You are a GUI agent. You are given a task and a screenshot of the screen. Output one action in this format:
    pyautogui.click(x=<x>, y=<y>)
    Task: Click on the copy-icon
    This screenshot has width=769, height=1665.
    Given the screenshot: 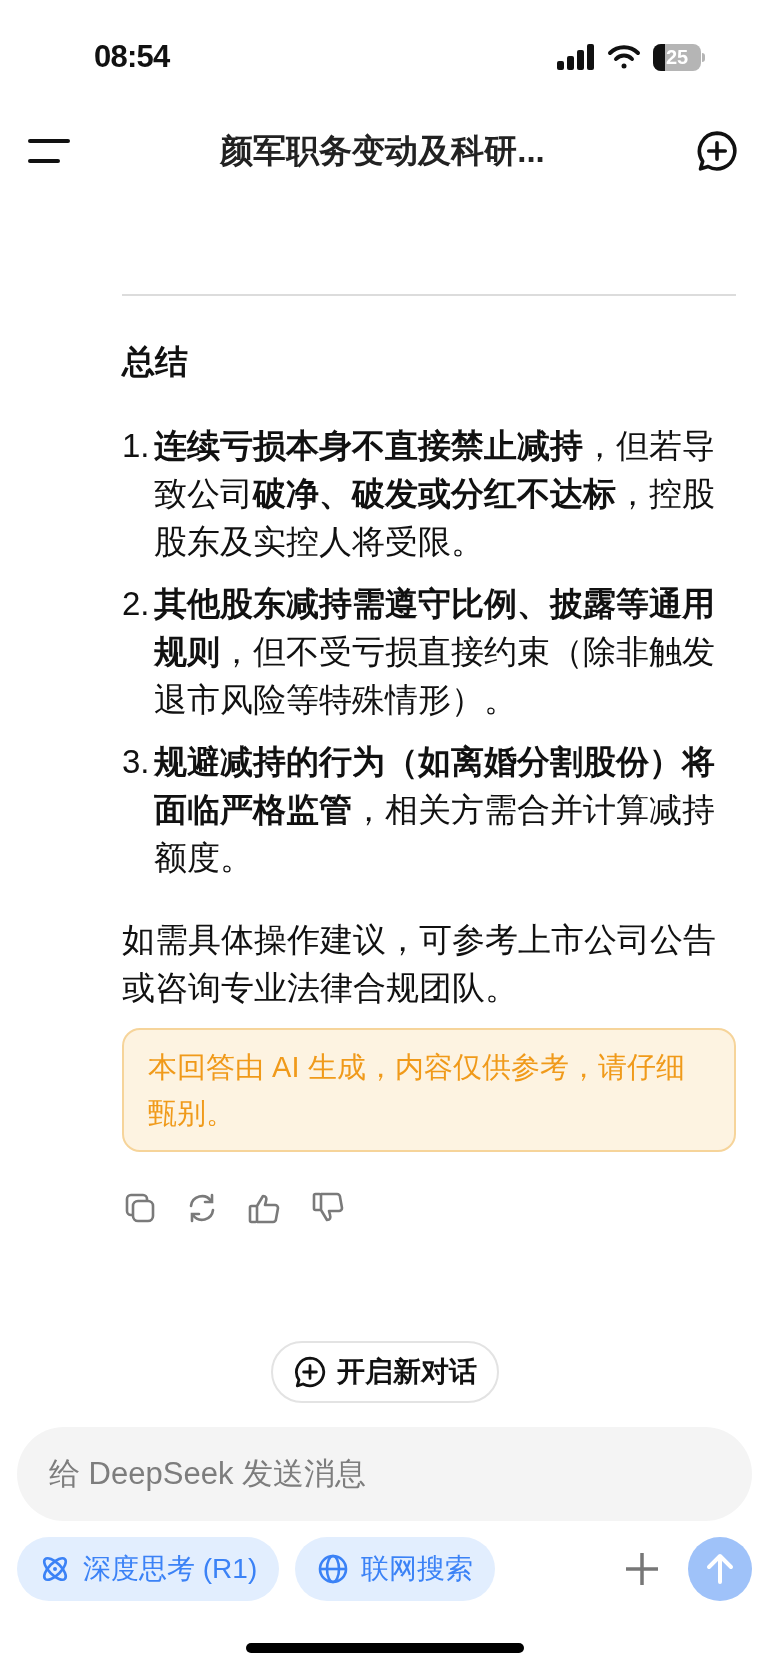 What is the action you would take?
    pyautogui.click(x=140, y=1208)
    